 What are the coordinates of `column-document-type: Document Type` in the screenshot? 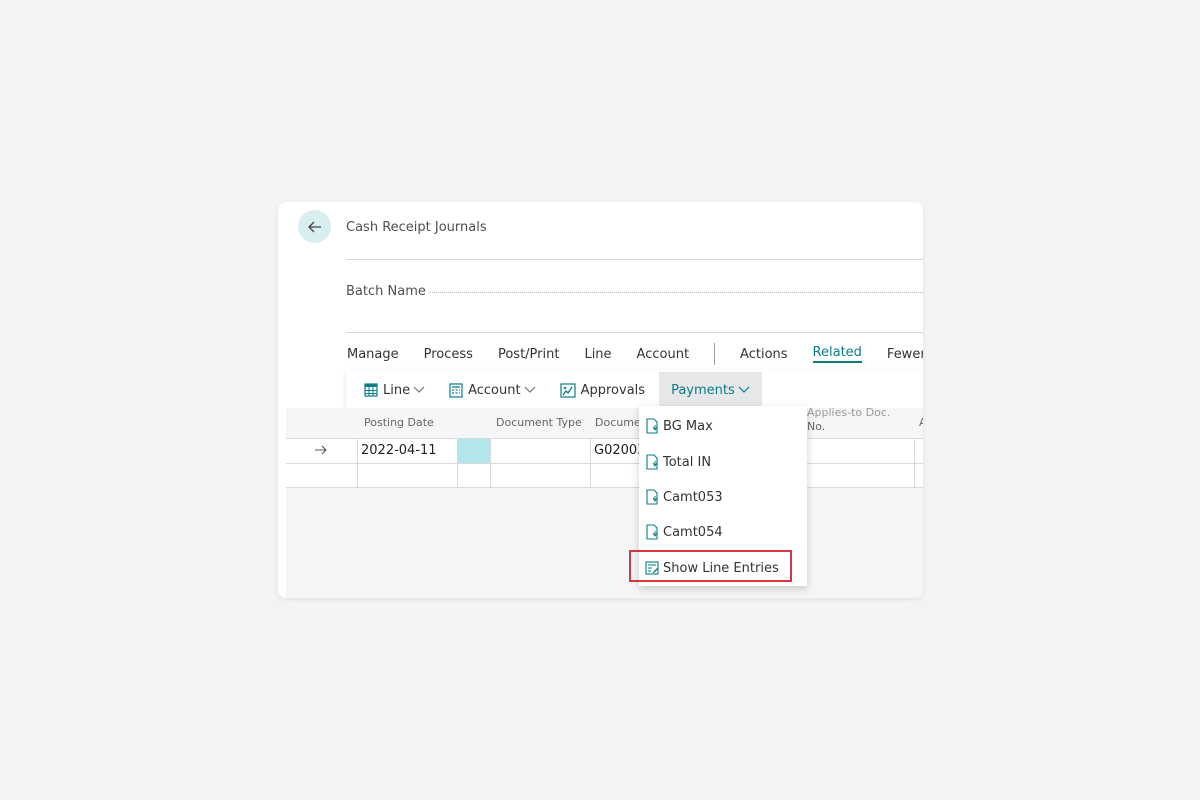 It's located at (539, 422).